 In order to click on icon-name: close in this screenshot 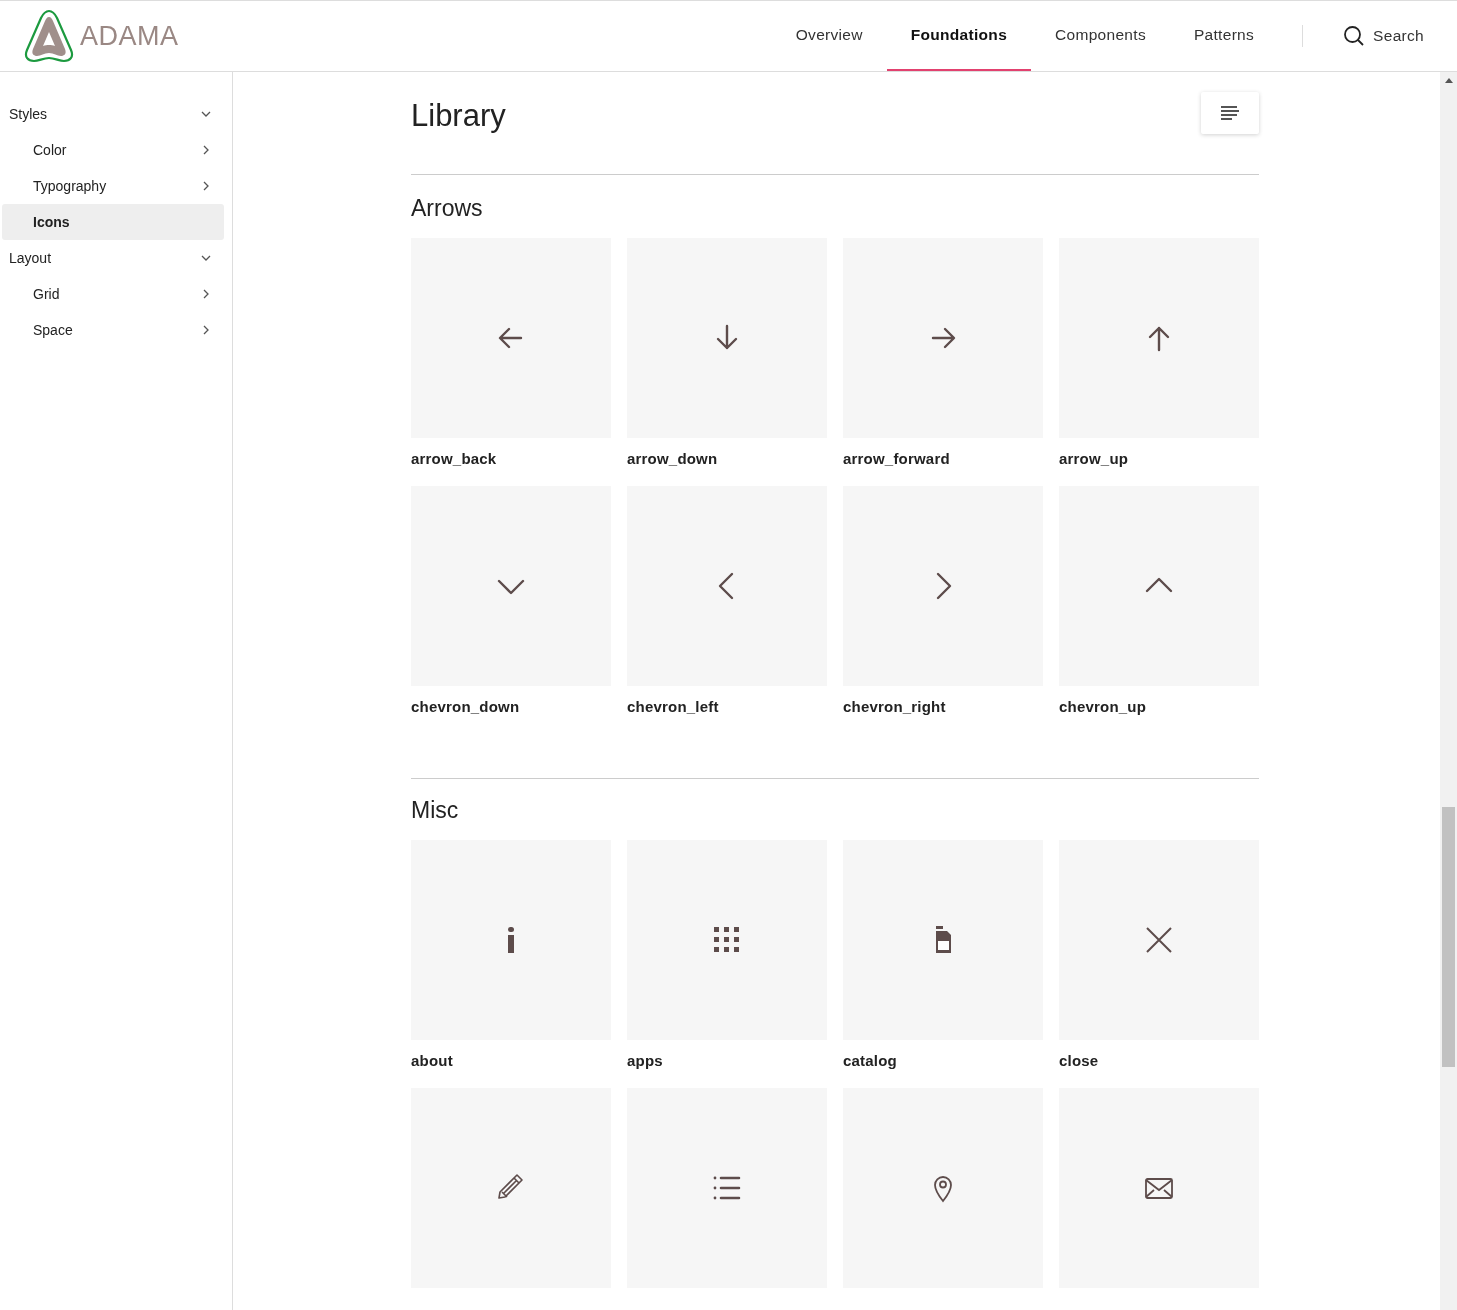, I will do `click(1079, 1060)`.